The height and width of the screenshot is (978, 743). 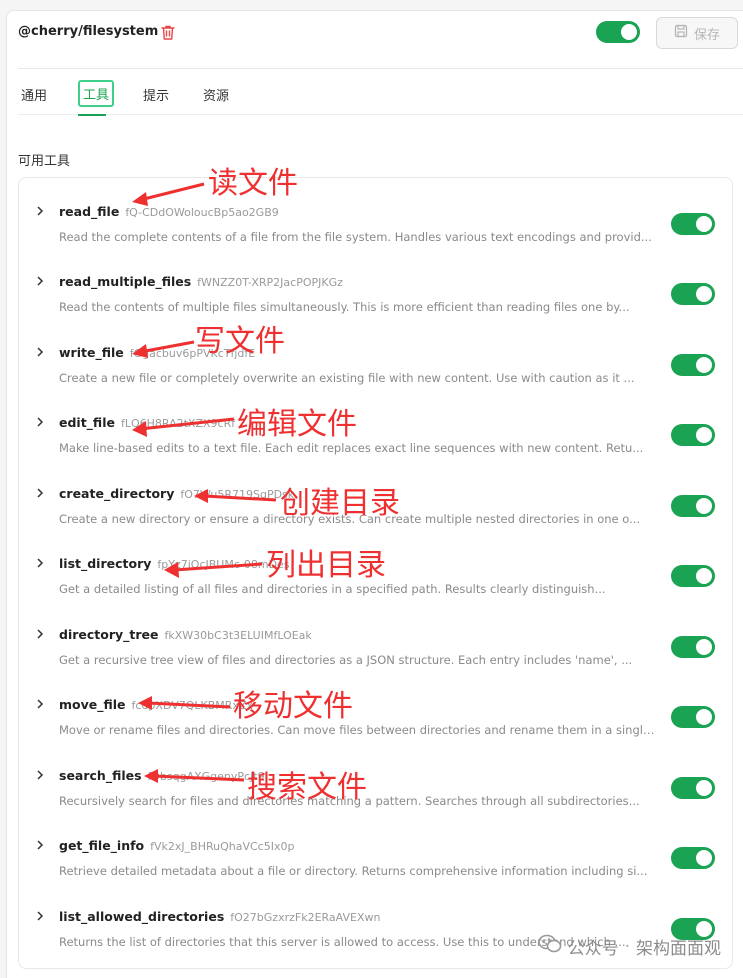 I want to click on tool-name: edit_file, so click(x=87, y=422).